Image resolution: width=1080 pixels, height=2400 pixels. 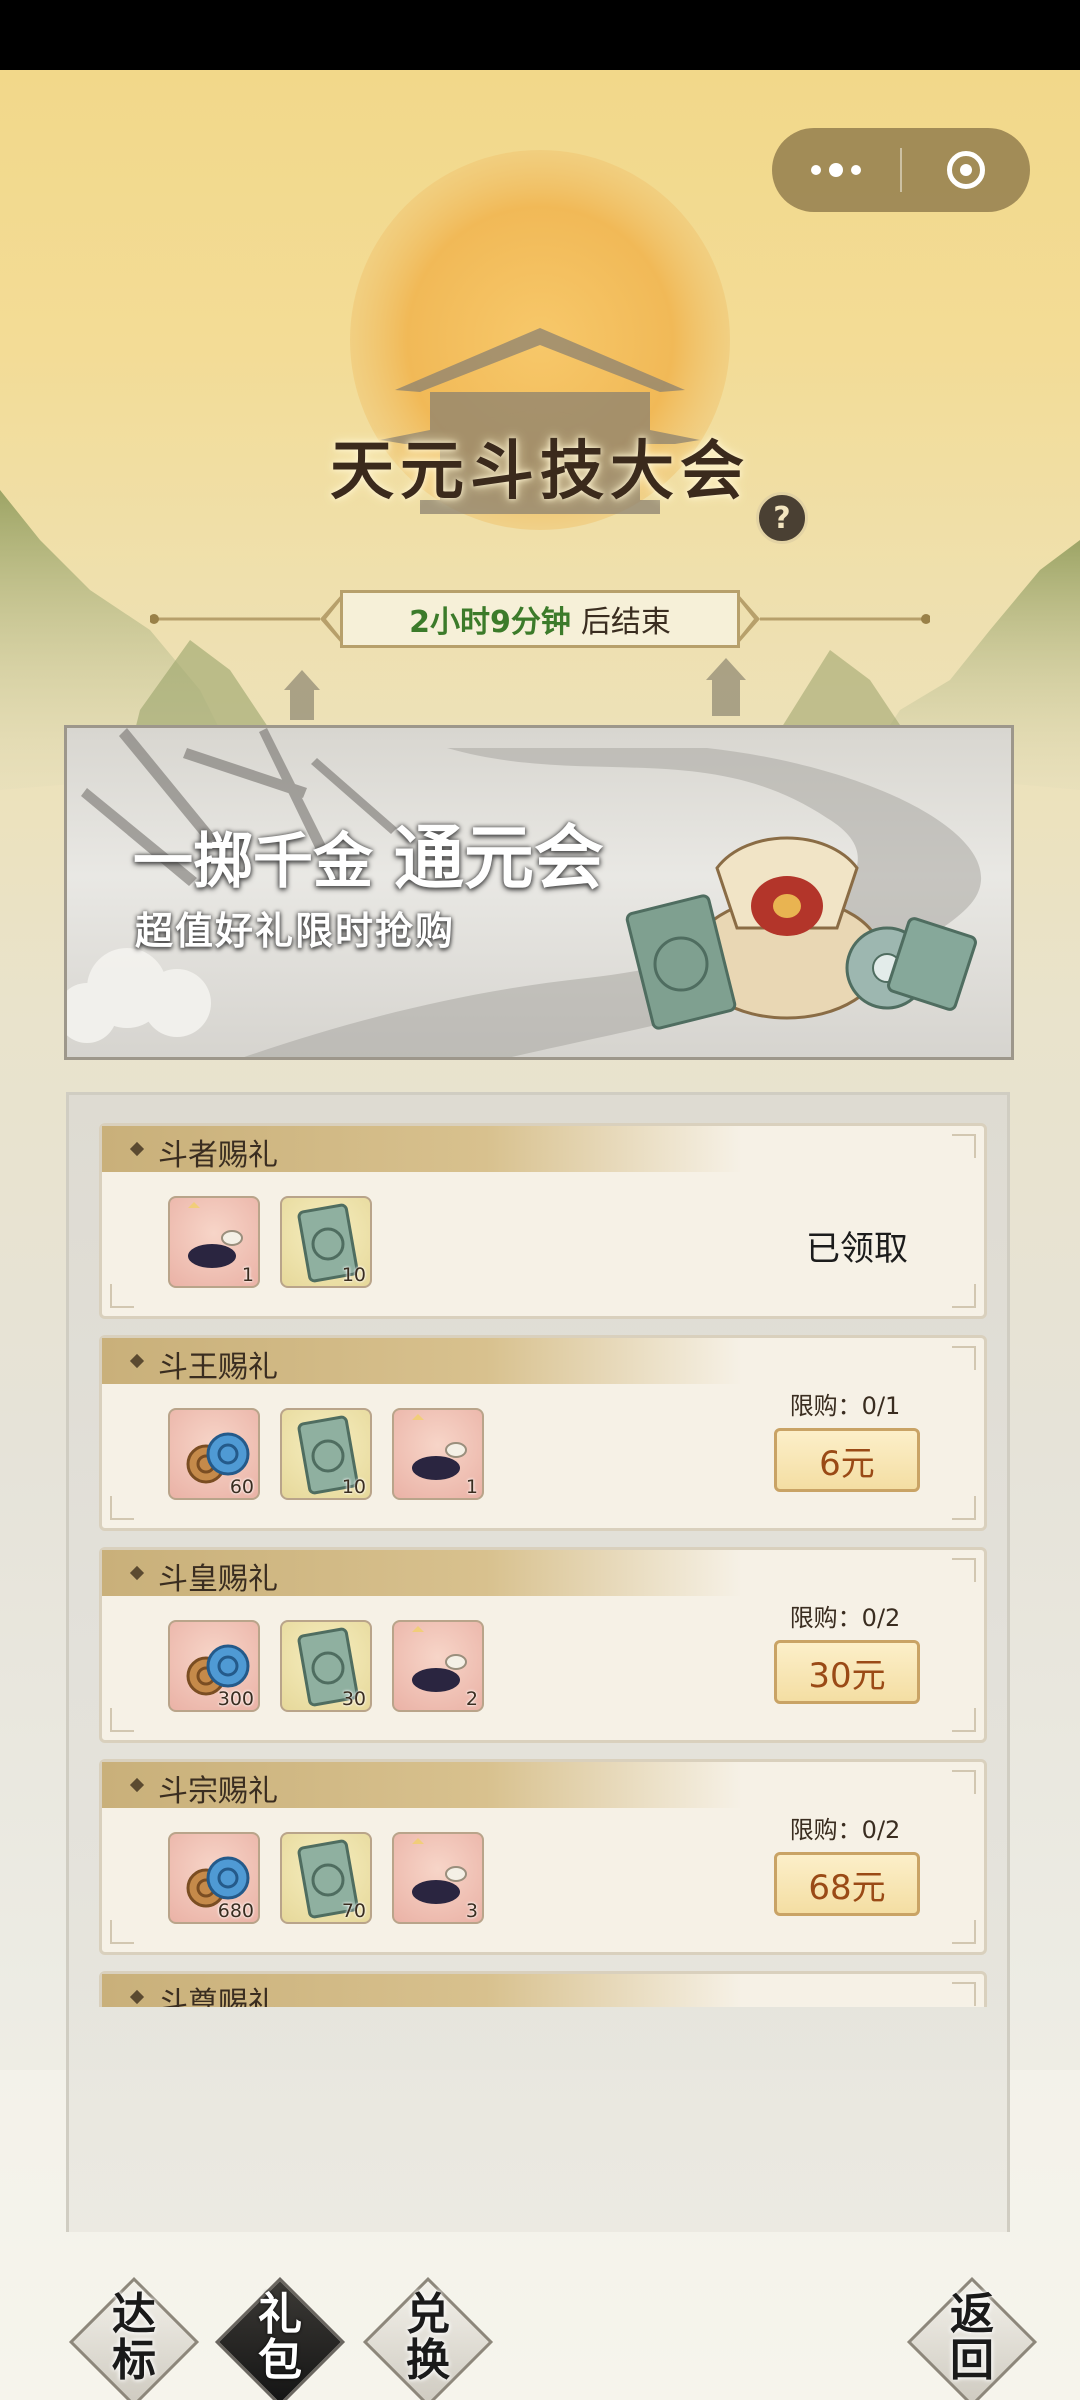 What do you see at coordinates (353, 1699) in the screenshot?
I see `item-count: 30` at bounding box center [353, 1699].